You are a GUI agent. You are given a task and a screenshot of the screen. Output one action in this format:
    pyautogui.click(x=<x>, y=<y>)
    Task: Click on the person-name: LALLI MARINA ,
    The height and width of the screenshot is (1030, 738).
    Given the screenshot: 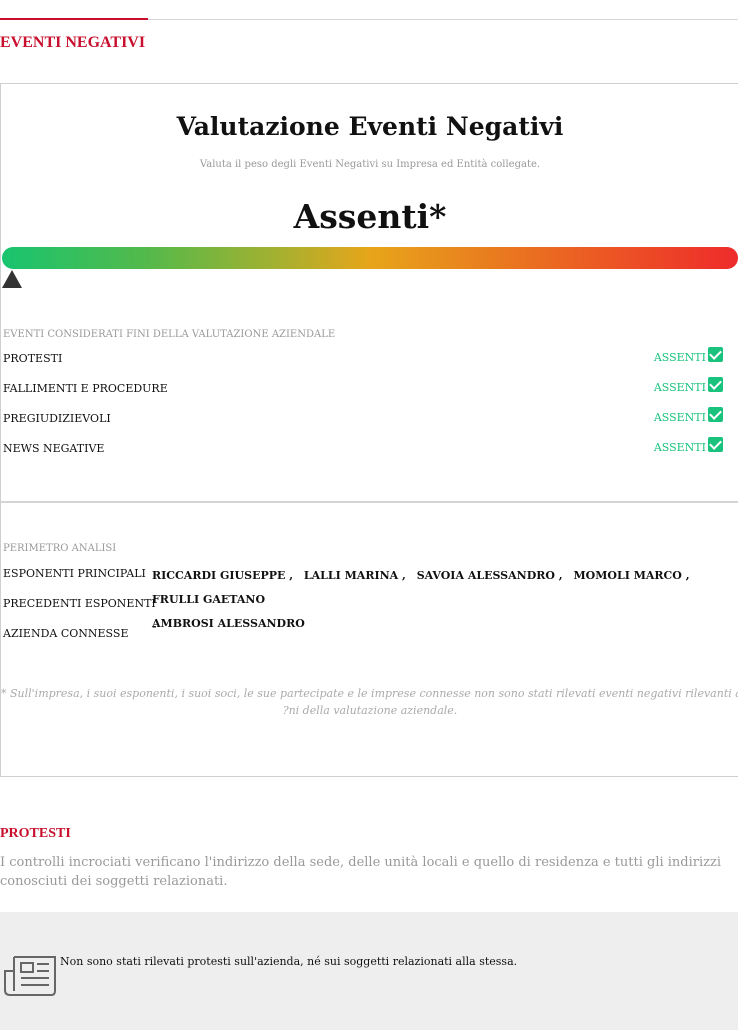 What is the action you would take?
    pyautogui.click(x=354, y=575)
    